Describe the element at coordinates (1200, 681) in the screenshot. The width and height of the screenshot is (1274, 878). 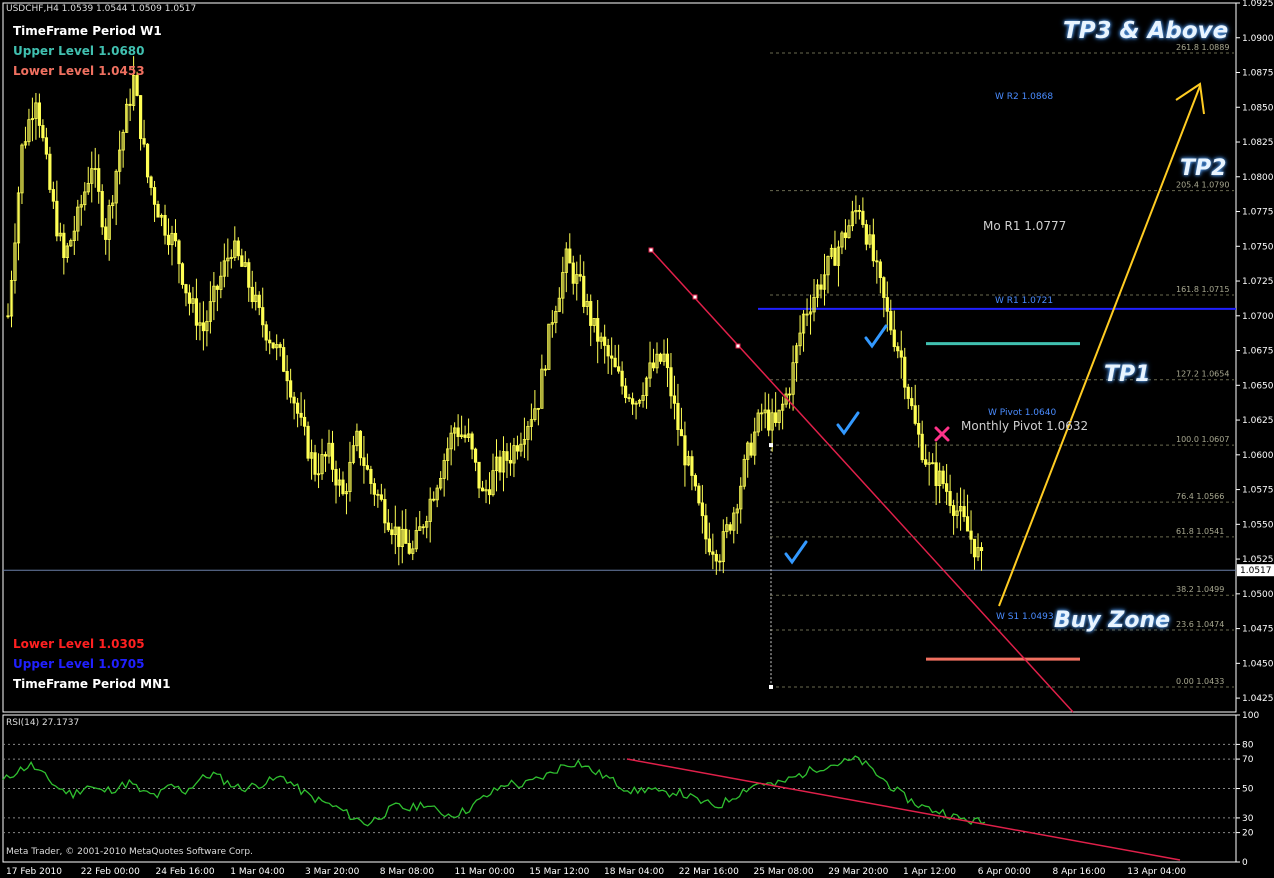
I see `fib-level-label: 0.00 1.0433` at that location.